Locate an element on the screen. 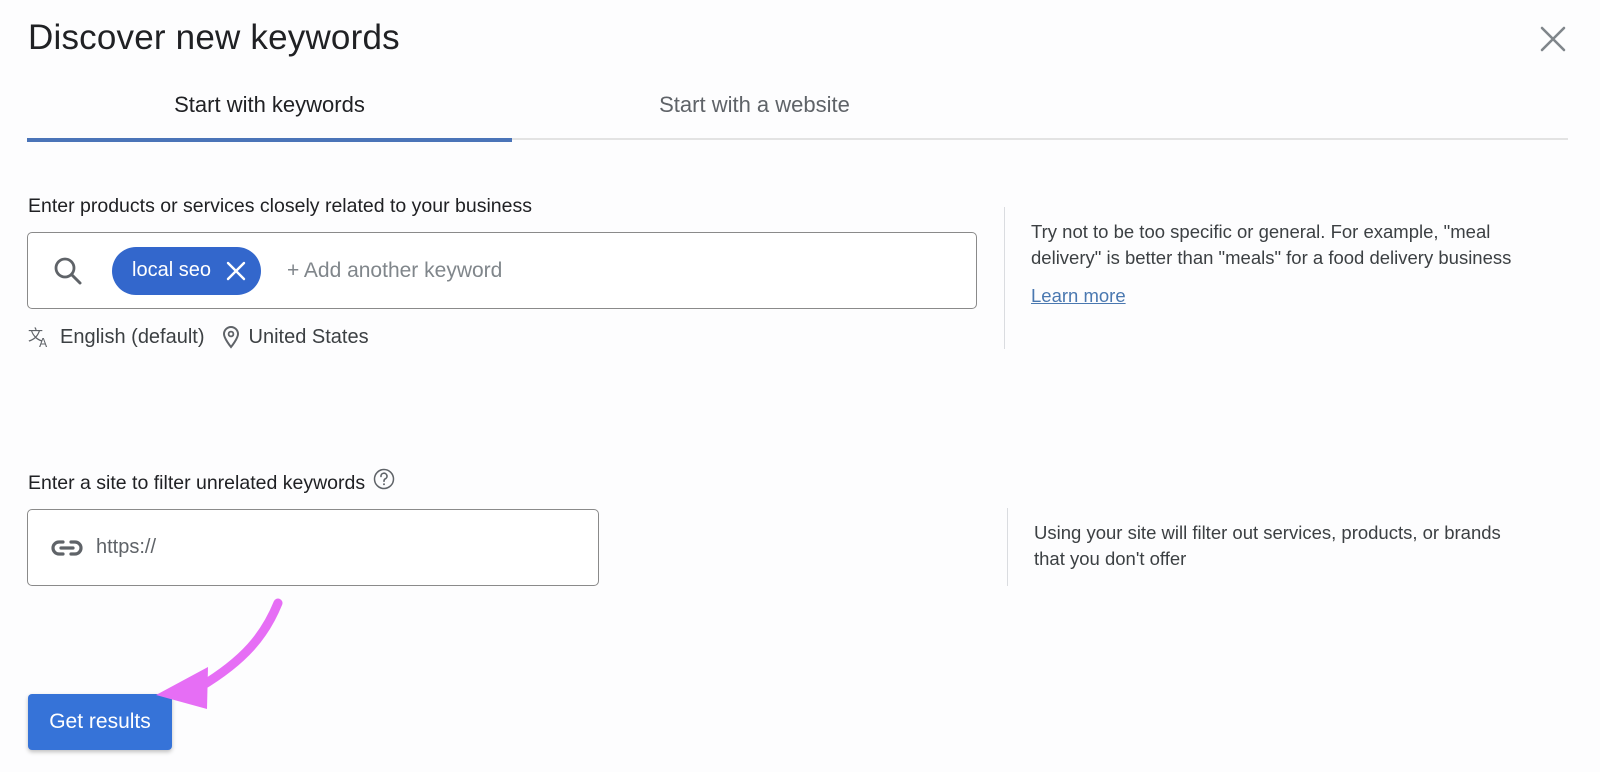  tab-bar: Start with keywords Start with a website is located at coordinates (797, 106).